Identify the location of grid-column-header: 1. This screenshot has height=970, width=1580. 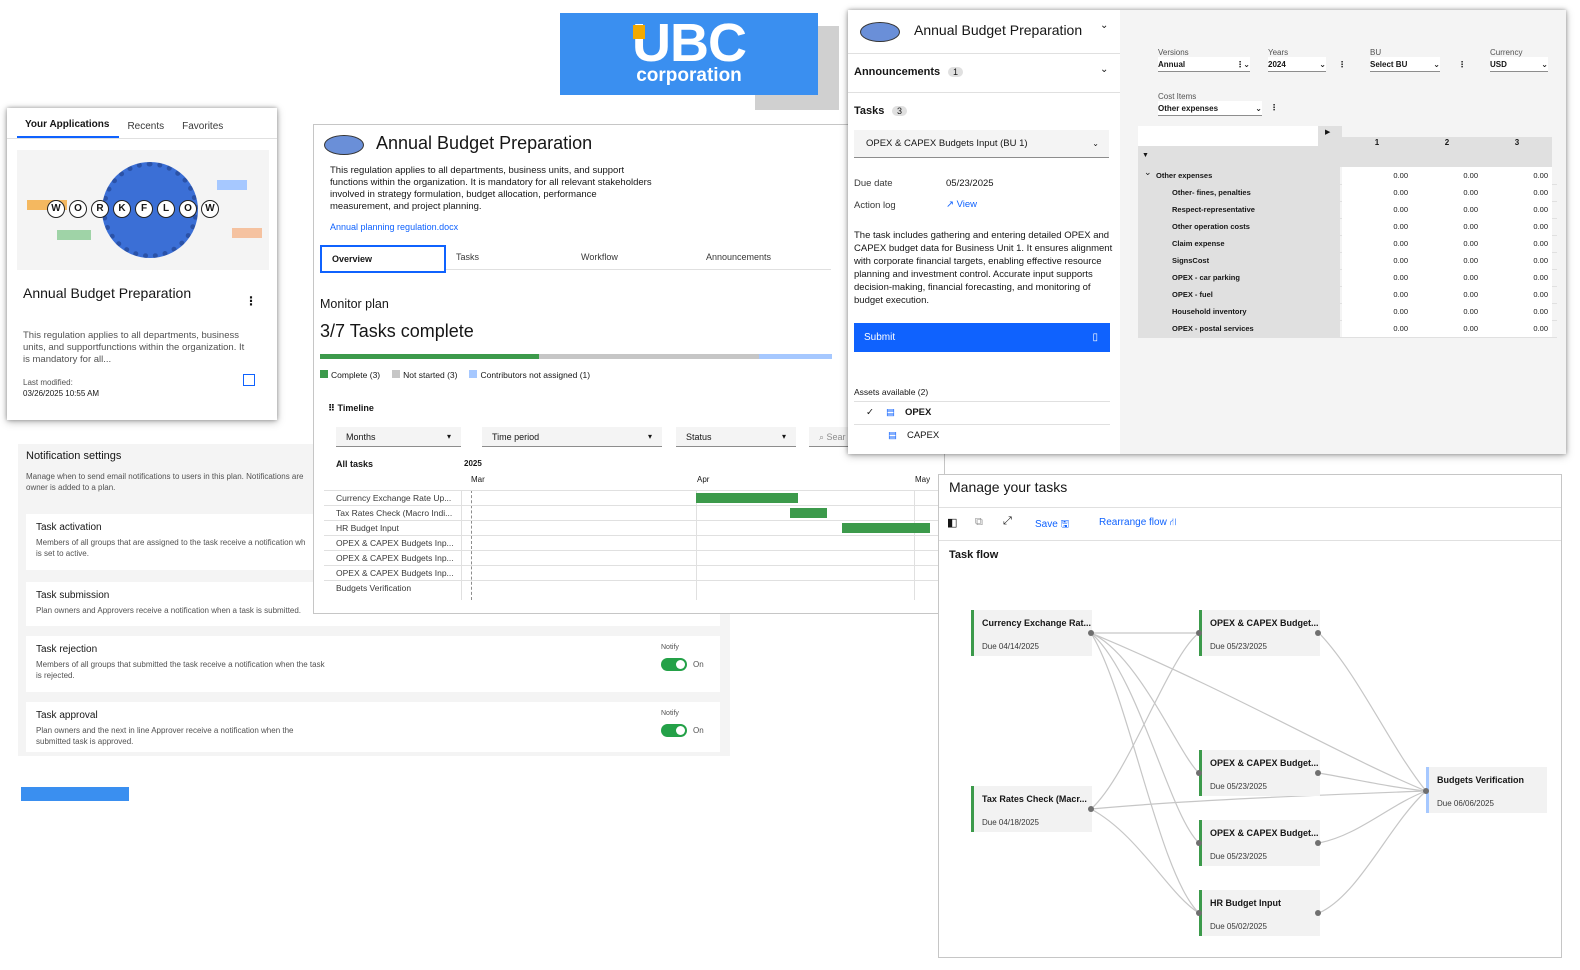
(1377, 152).